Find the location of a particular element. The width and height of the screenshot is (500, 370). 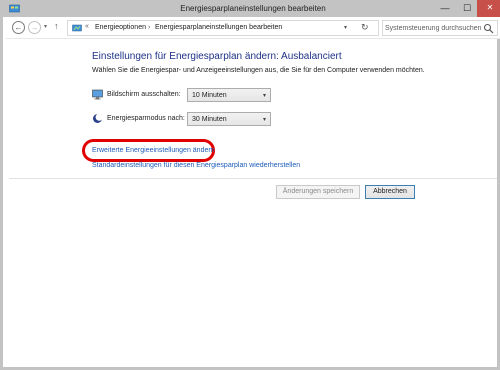

window-title: Energiesparplaneinstellungen bearbeiten is located at coordinates (253, 8).